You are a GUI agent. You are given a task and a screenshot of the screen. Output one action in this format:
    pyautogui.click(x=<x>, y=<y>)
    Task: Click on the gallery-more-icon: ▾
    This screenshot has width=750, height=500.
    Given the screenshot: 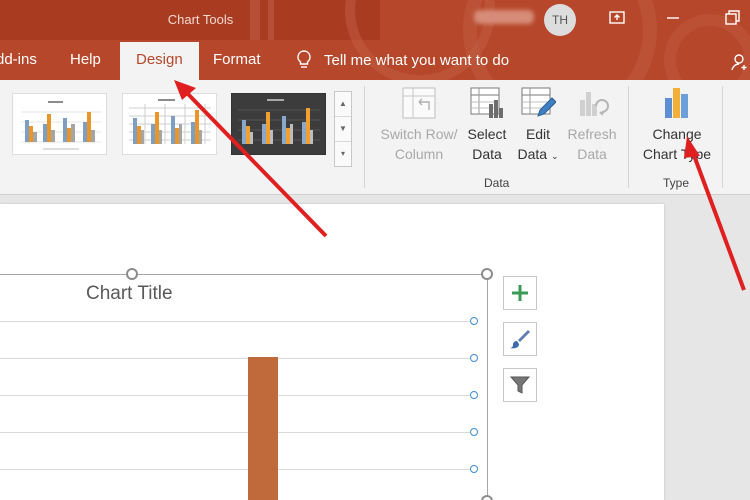 What is the action you would take?
    pyautogui.click(x=343, y=154)
    